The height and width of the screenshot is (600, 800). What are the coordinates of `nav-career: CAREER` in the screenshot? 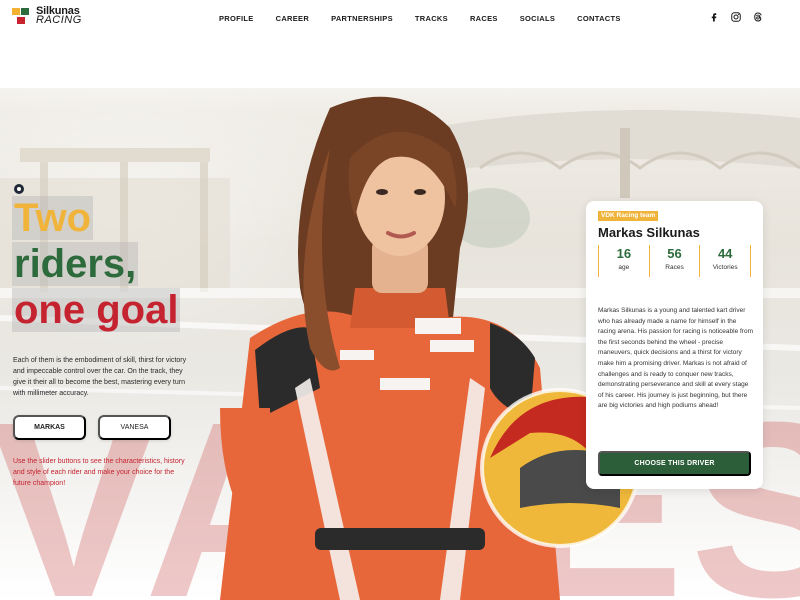 It's located at (292, 18).